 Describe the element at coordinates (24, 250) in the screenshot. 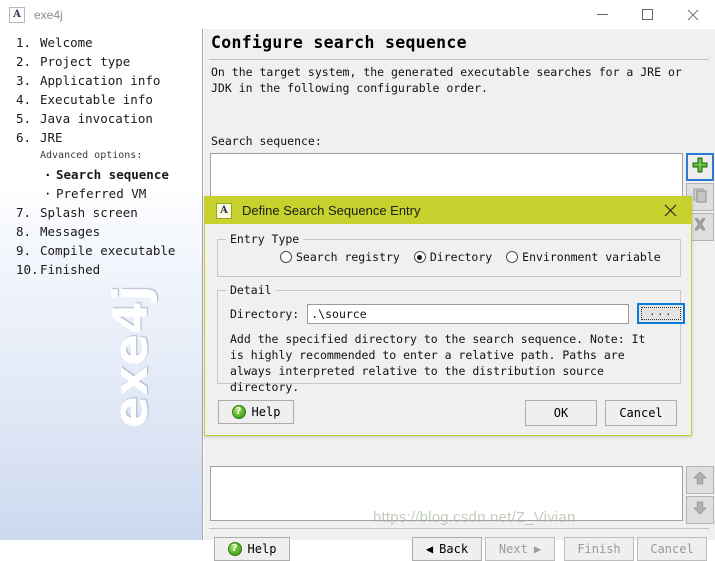

I see `step-number: 9.` at that location.